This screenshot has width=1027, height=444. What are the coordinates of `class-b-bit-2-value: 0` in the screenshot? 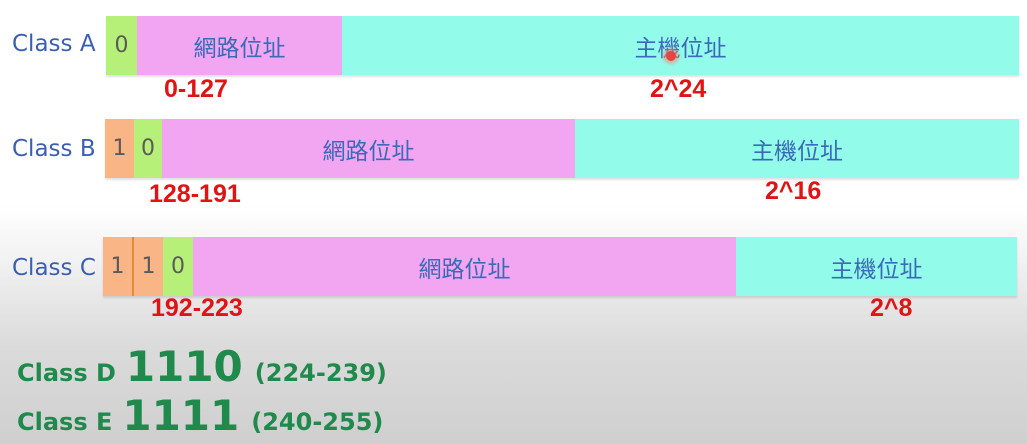 It's located at (148, 148).